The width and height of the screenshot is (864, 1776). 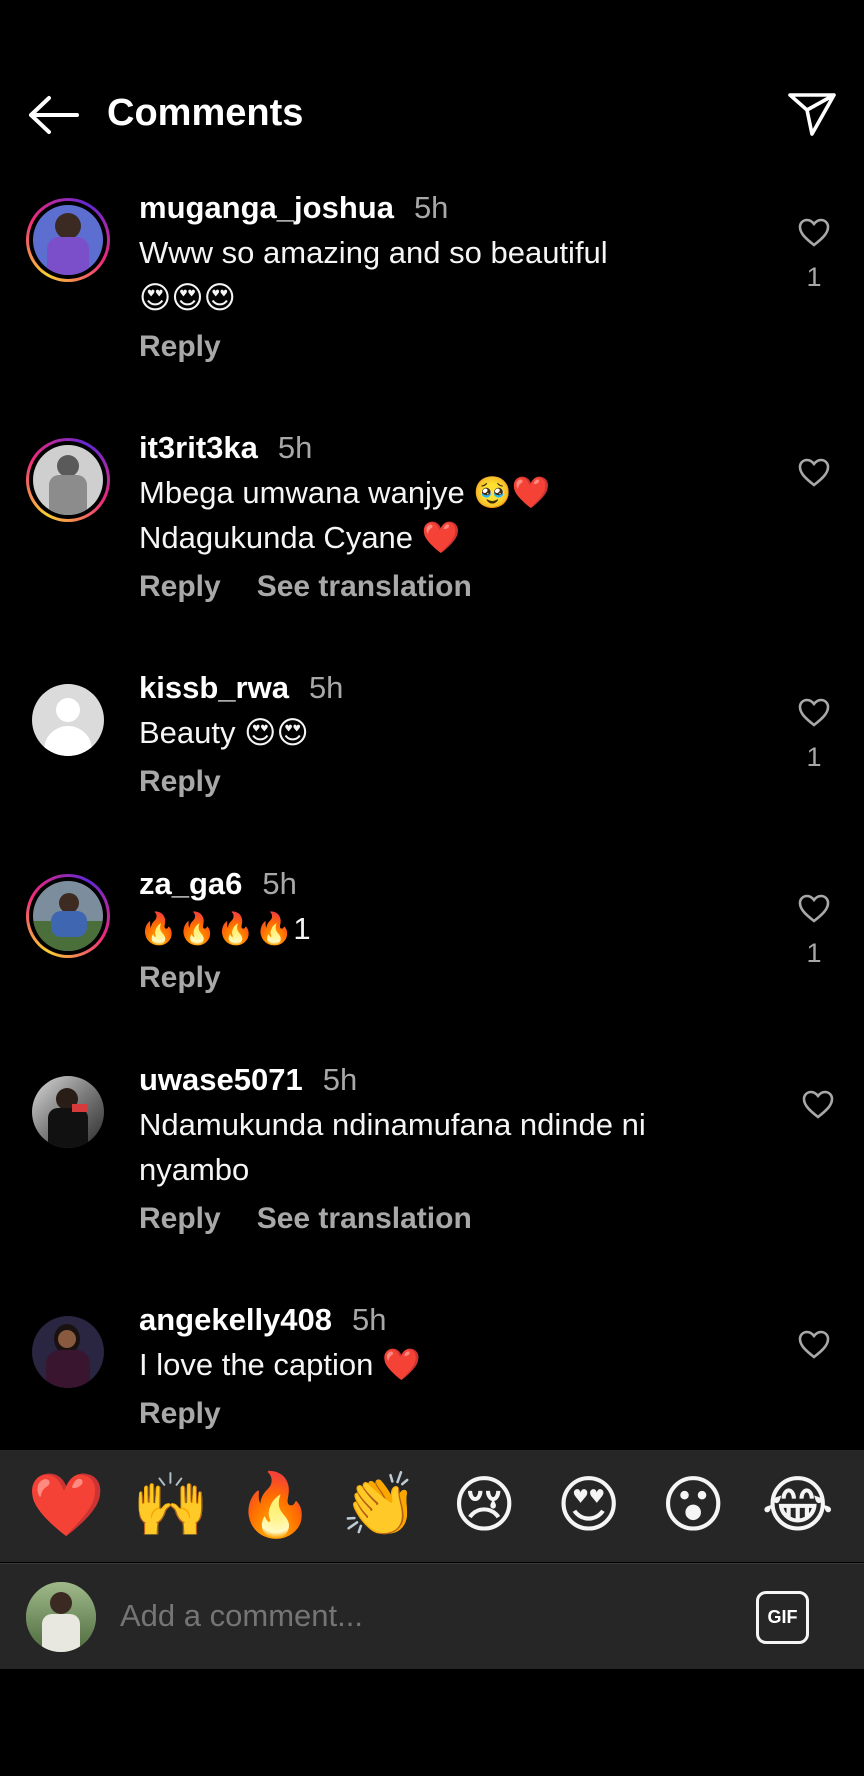 I want to click on share-button, so click(x=812, y=114).